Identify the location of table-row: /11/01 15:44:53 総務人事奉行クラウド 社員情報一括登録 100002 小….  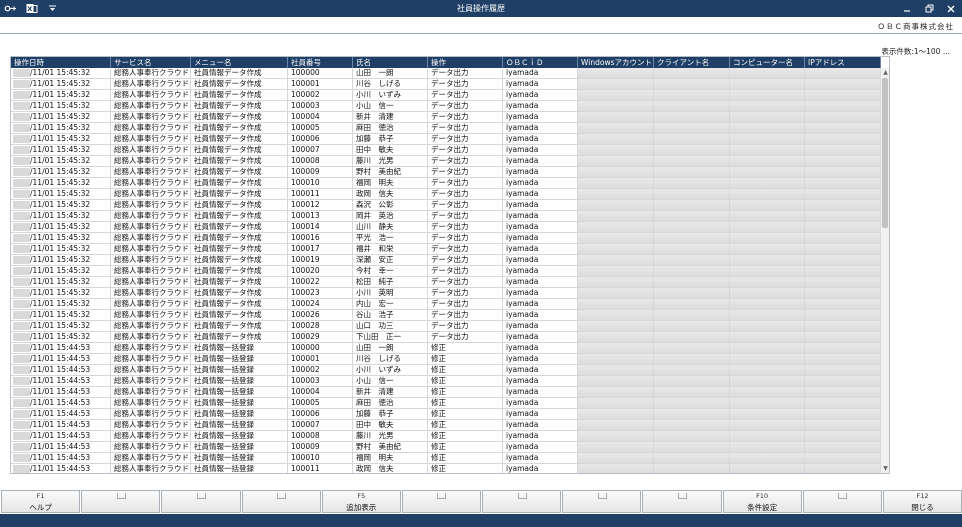
(446, 370).